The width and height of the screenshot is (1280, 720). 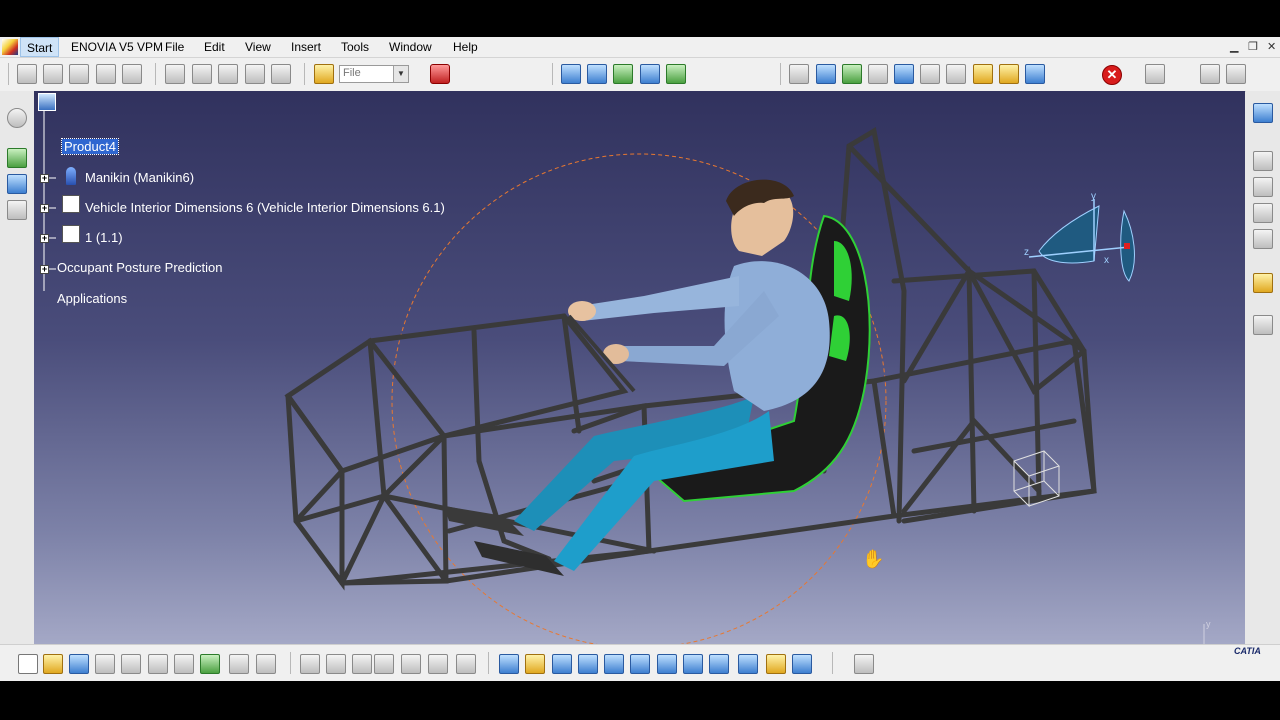 What do you see at coordinates (509, 664) in the screenshot?
I see `fly-mode-icon` at bounding box center [509, 664].